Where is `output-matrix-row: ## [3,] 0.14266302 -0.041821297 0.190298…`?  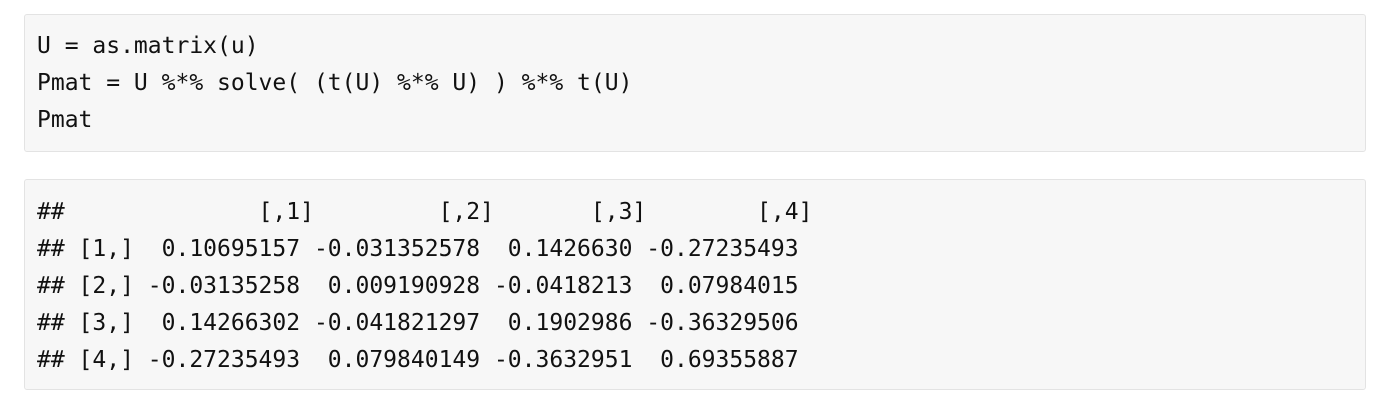
output-matrix-row: ## [3,] 0.14266302 -0.041821297 0.190298… is located at coordinates (418, 323).